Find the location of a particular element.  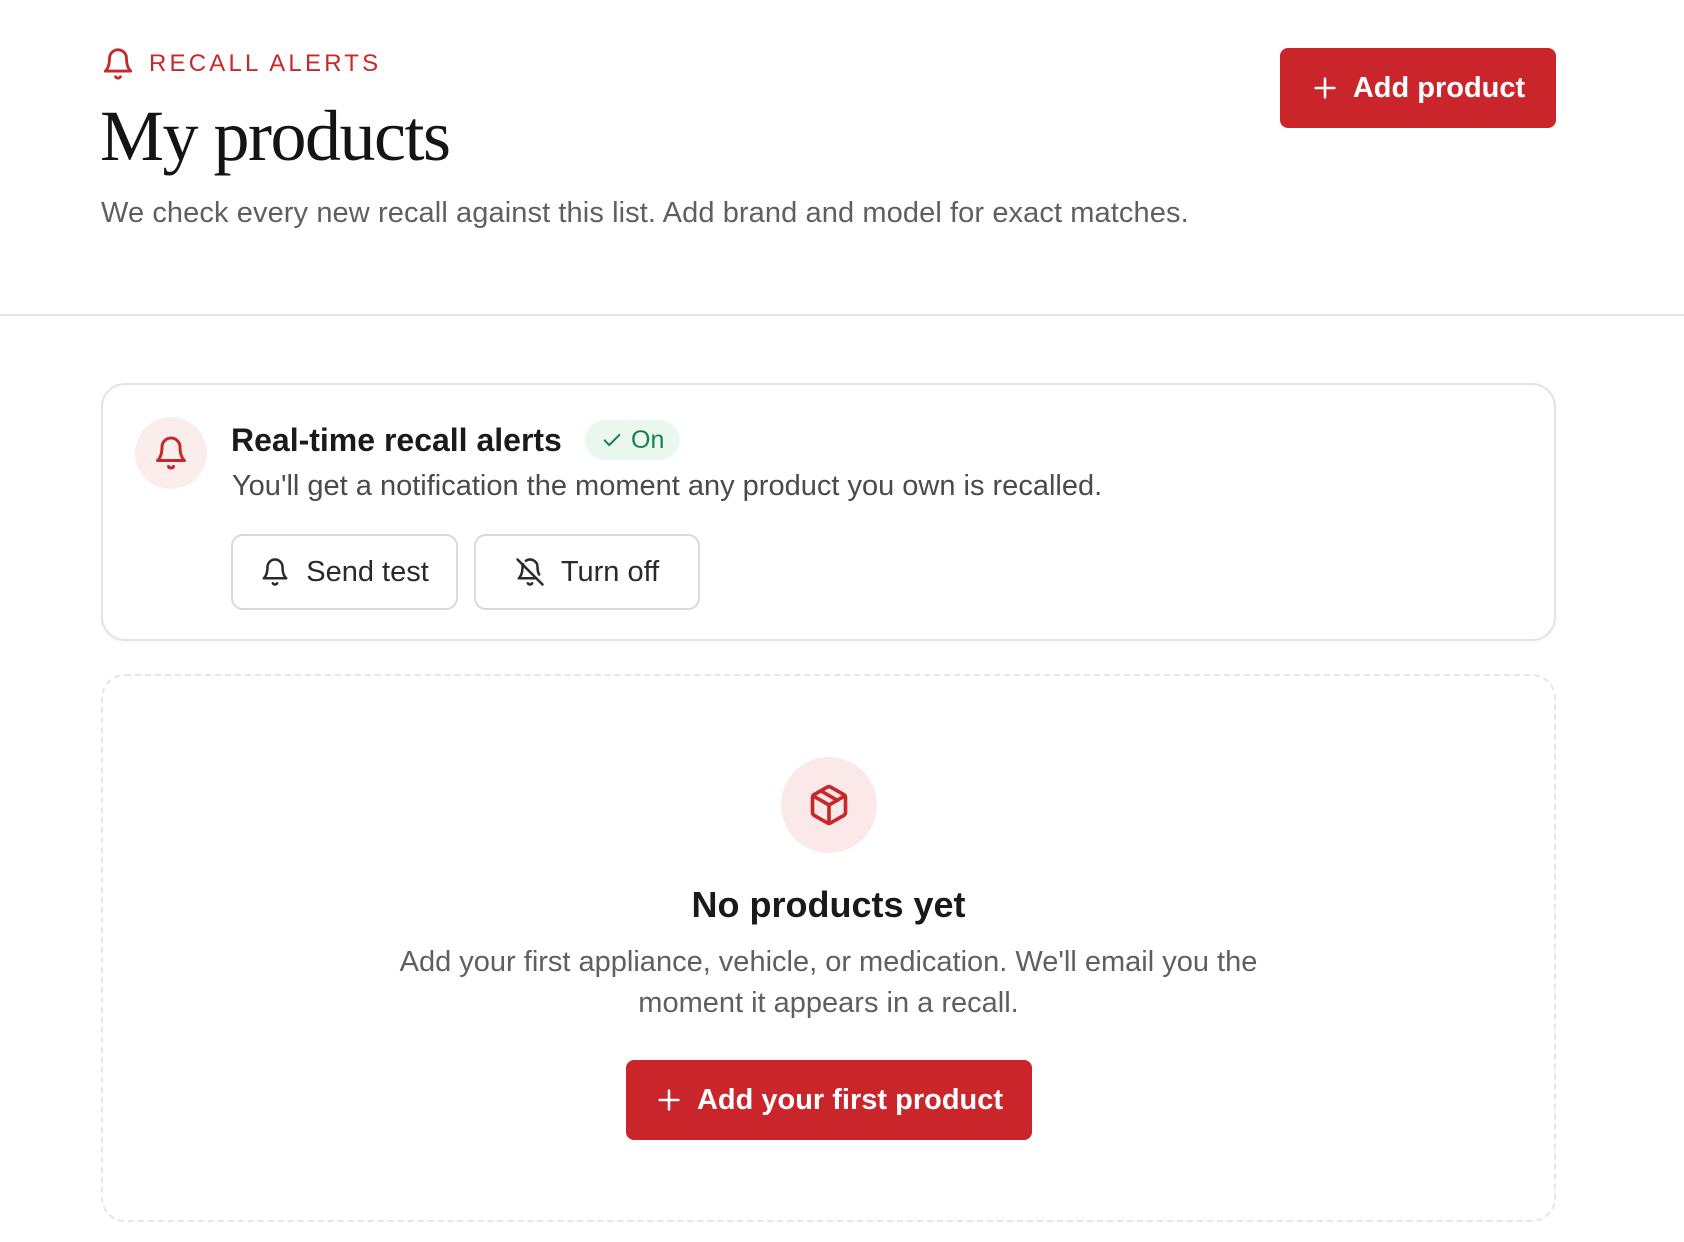

alert-icon-badge is located at coordinates (171, 453).